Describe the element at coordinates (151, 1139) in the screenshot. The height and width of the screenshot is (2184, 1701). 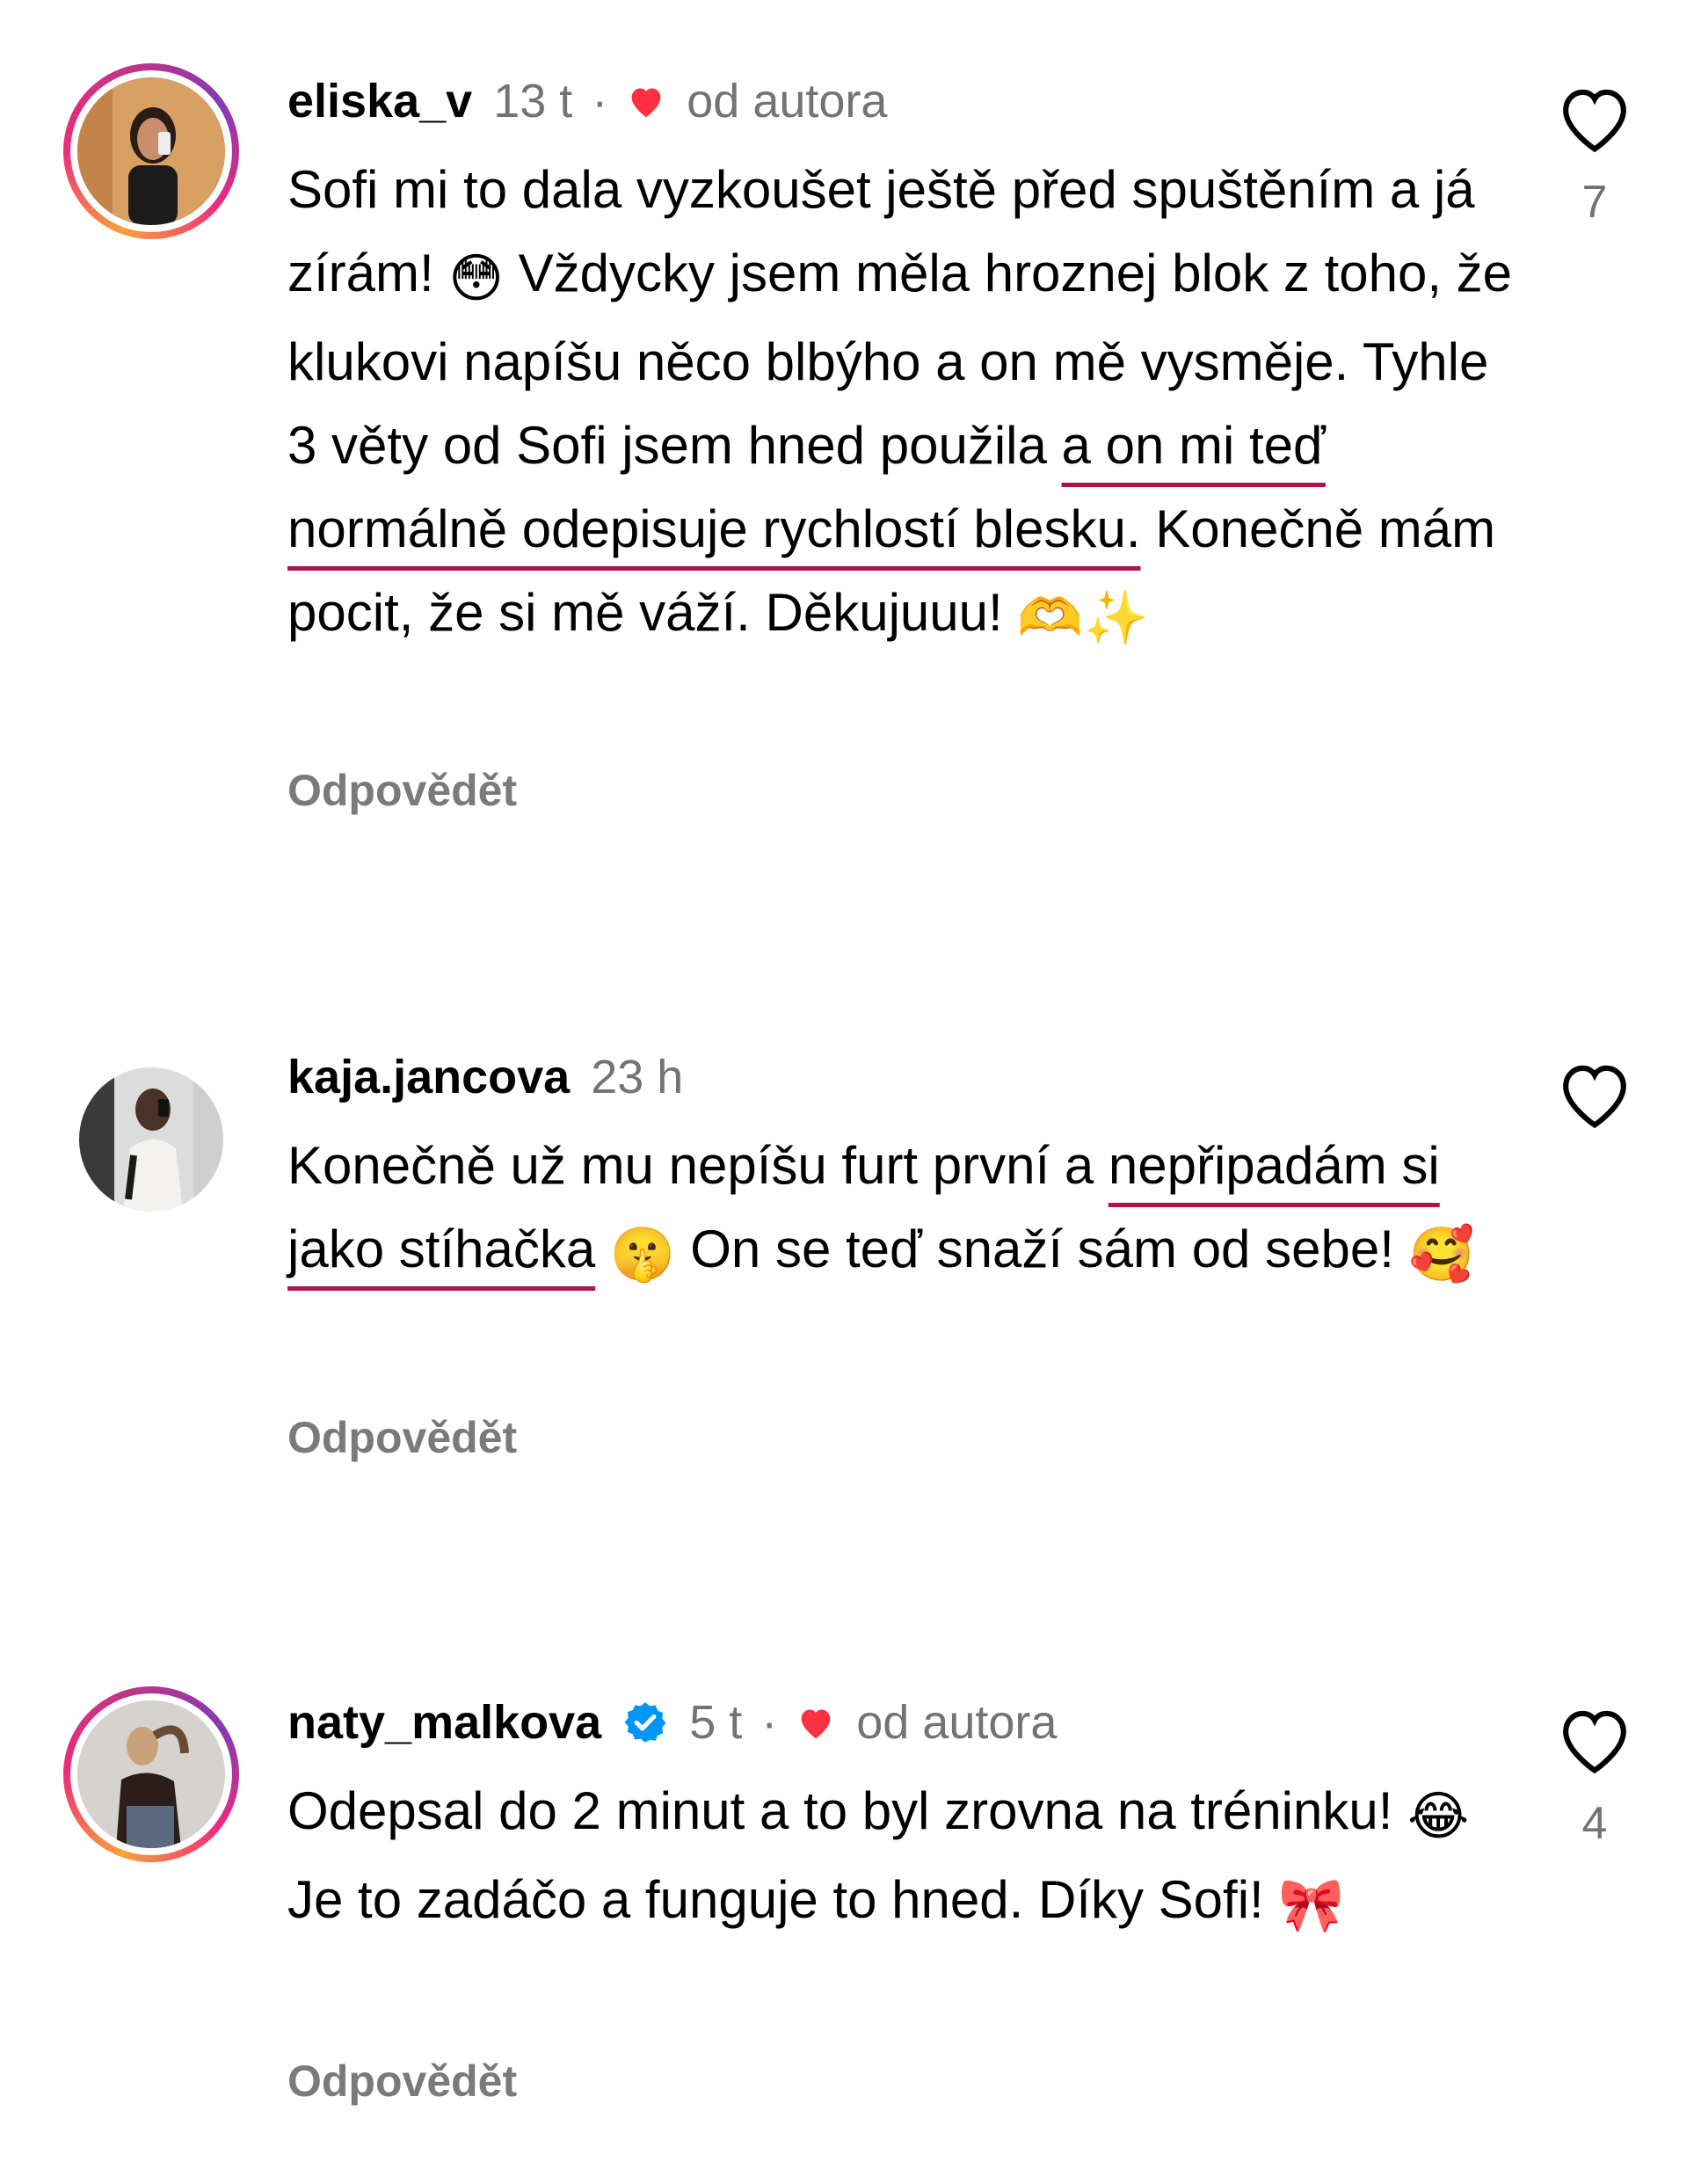
I see `avatar-kaja` at that location.